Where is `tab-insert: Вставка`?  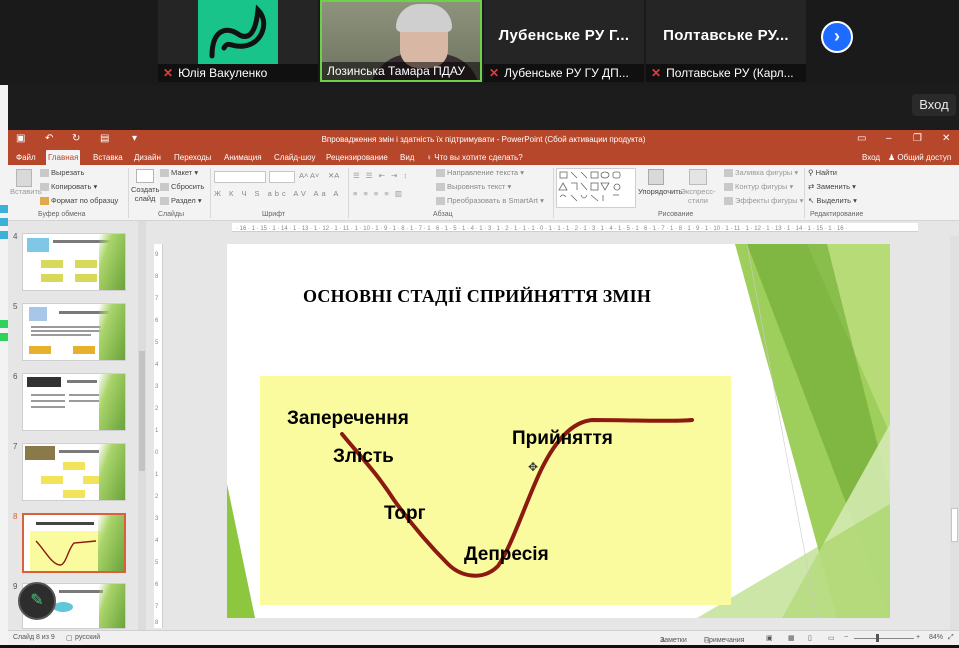
tab-insert: Вставка is located at coordinates (108, 157).